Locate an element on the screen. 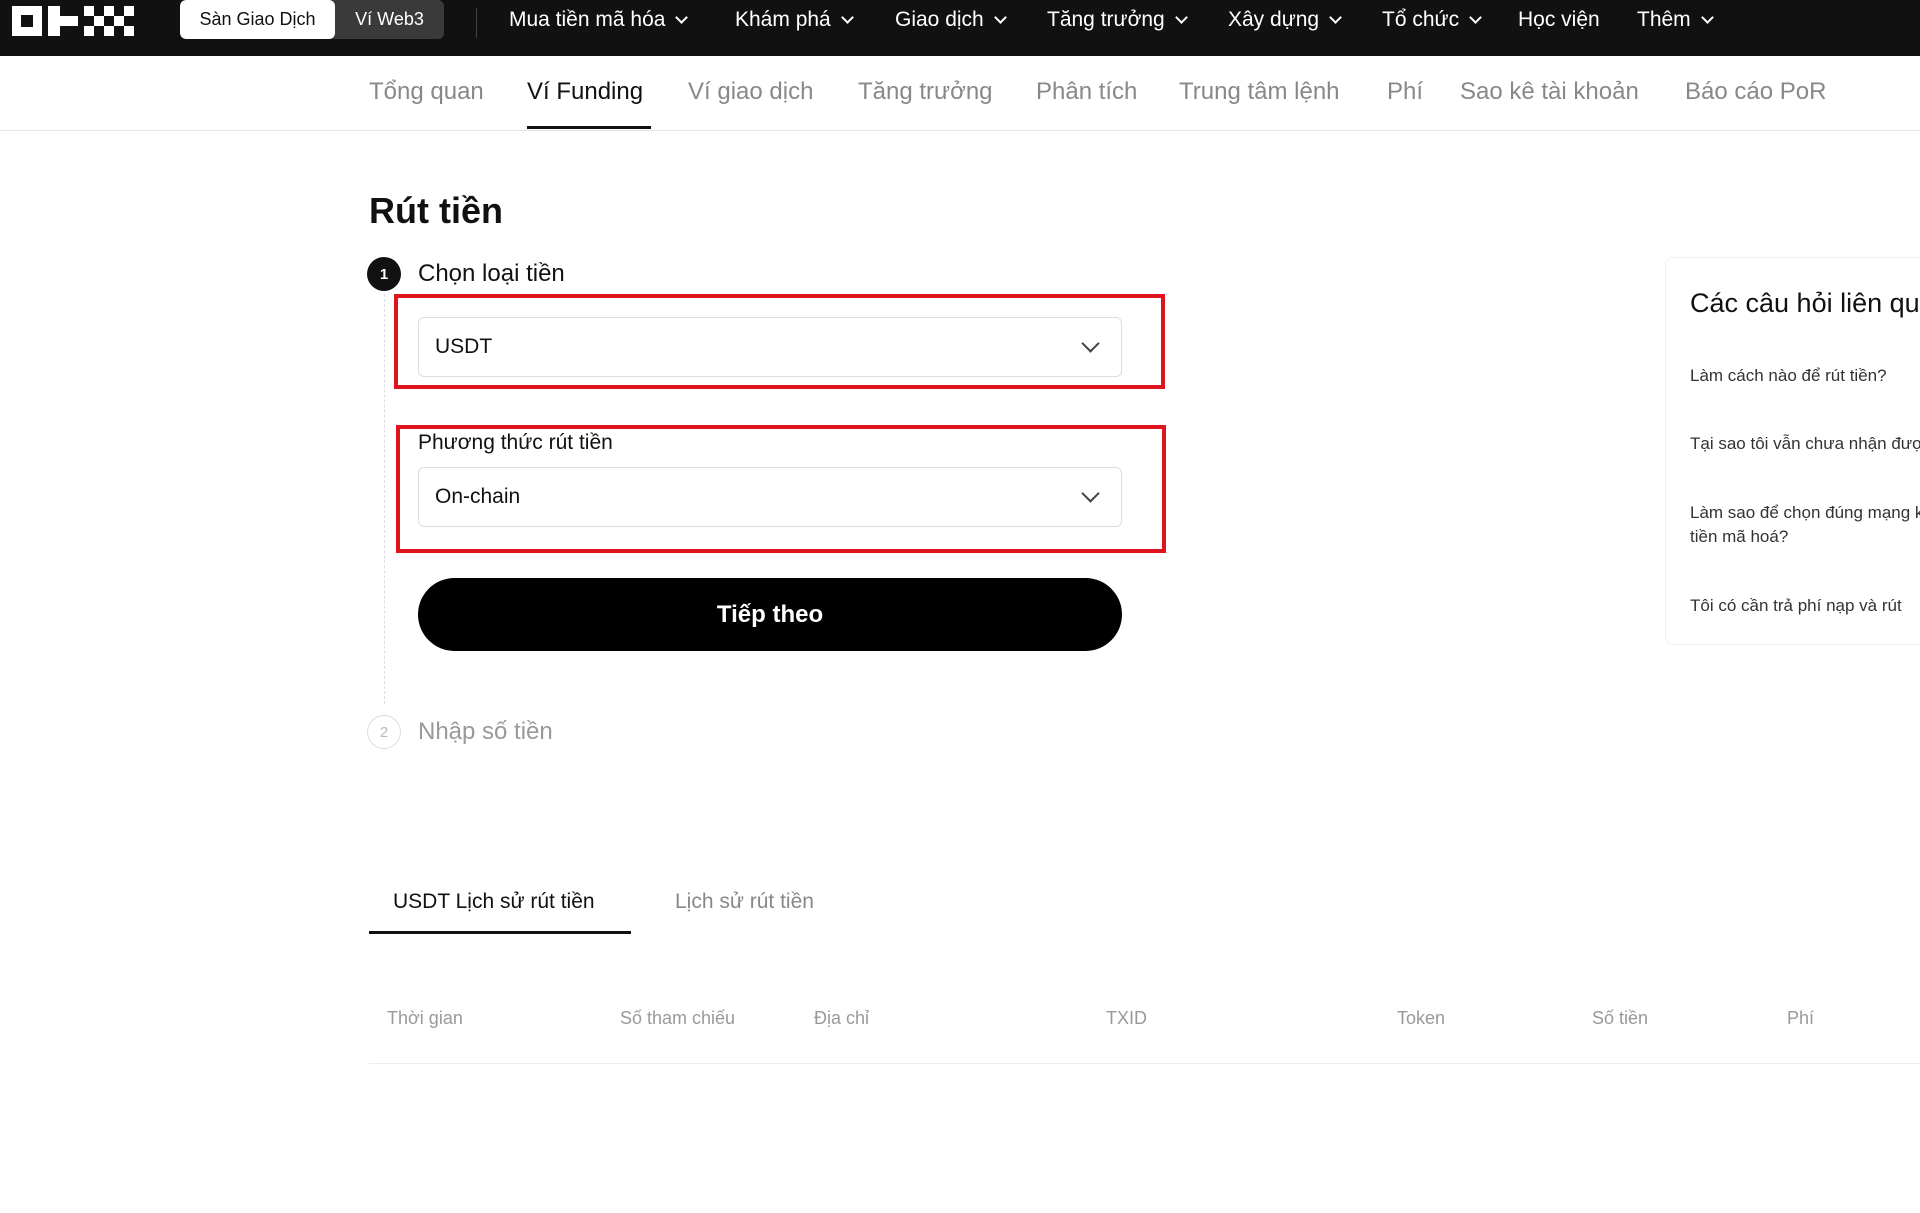  nav-item: Giao dịch is located at coordinates (951, 20).